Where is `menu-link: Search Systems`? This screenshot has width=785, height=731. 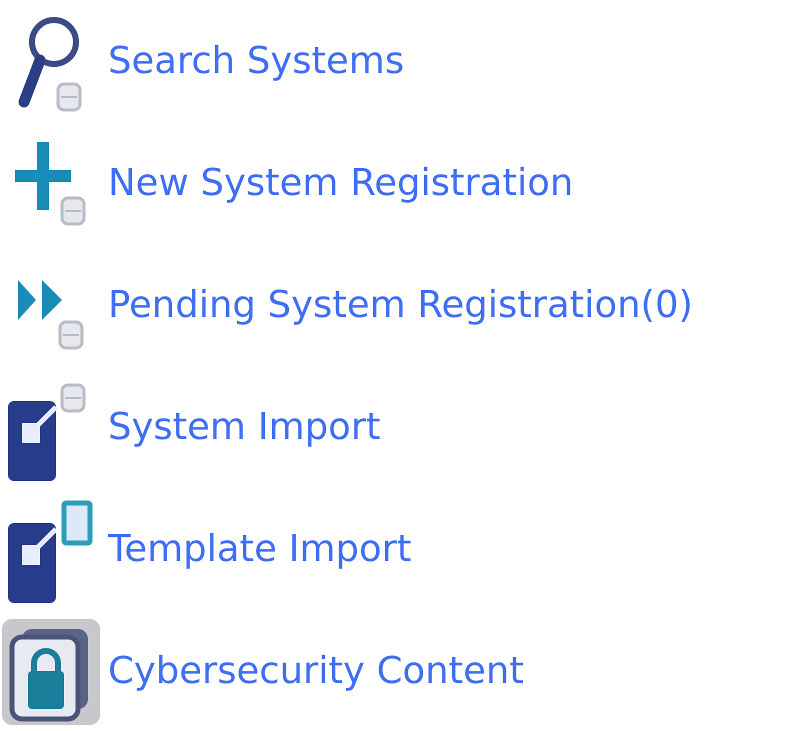 menu-link: Search Systems is located at coordinates (256, 60).